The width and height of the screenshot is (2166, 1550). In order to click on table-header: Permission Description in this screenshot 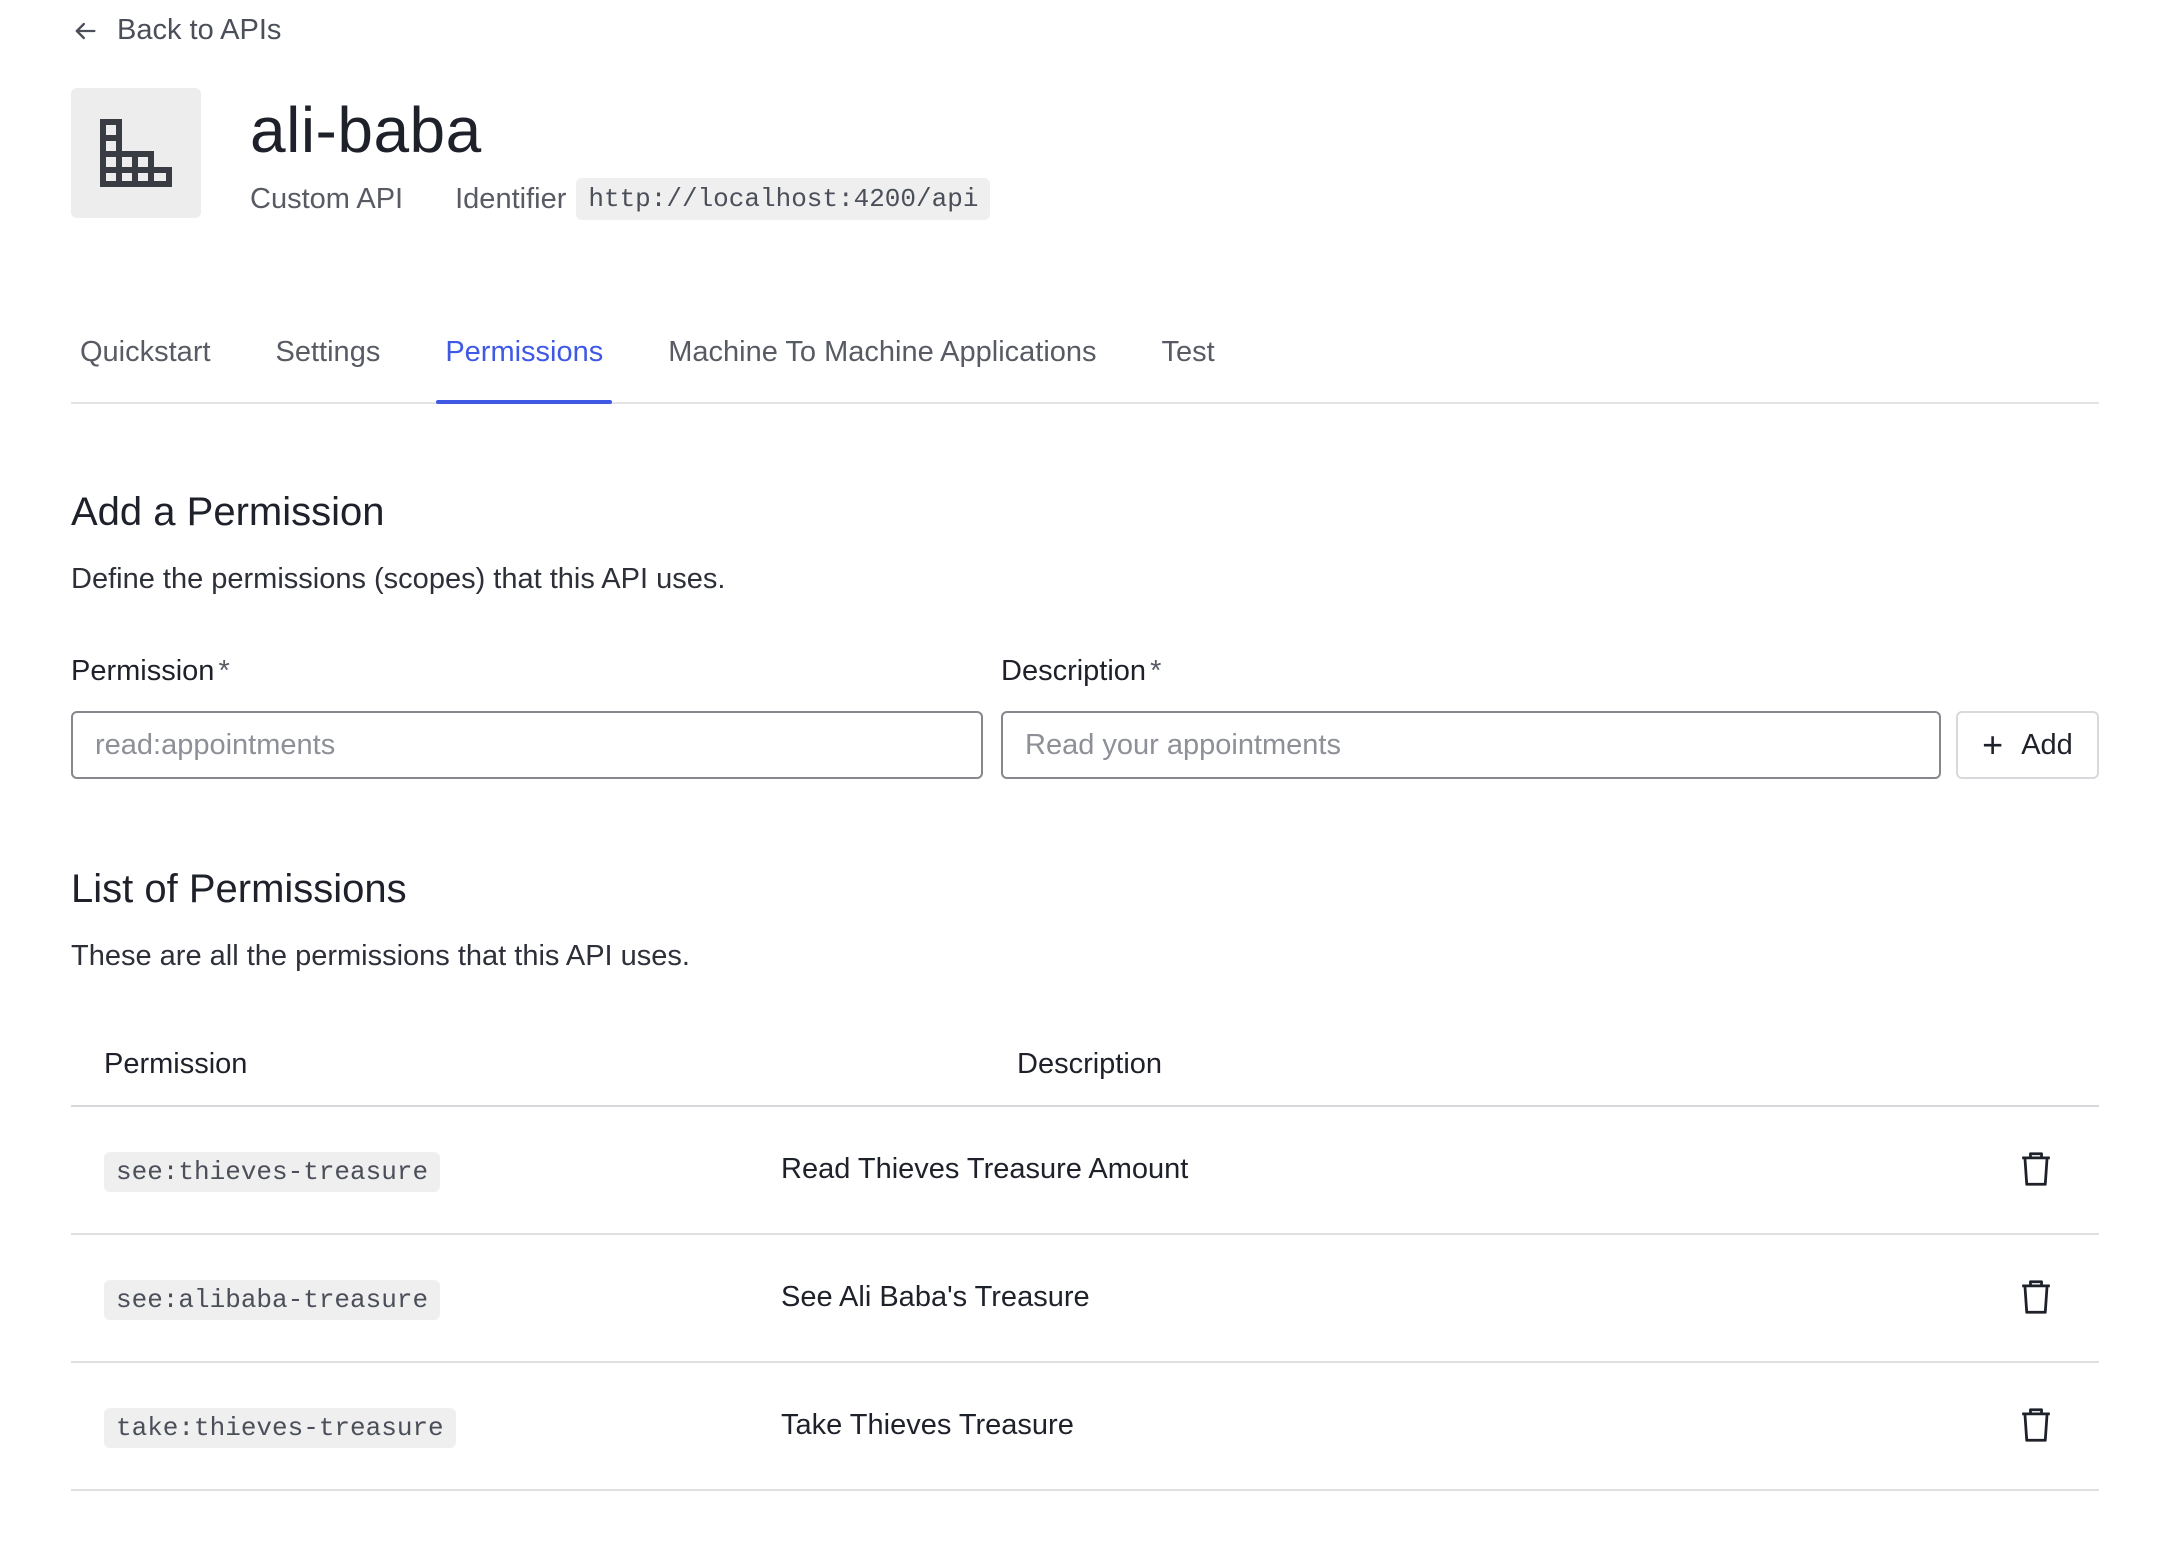, I will do `click(1085, 1068)`.